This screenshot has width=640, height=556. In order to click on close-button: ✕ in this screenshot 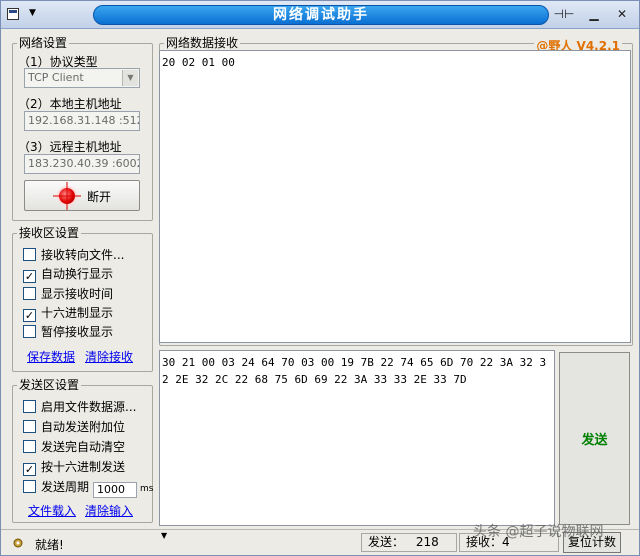, I will do `click(622, 15)`.